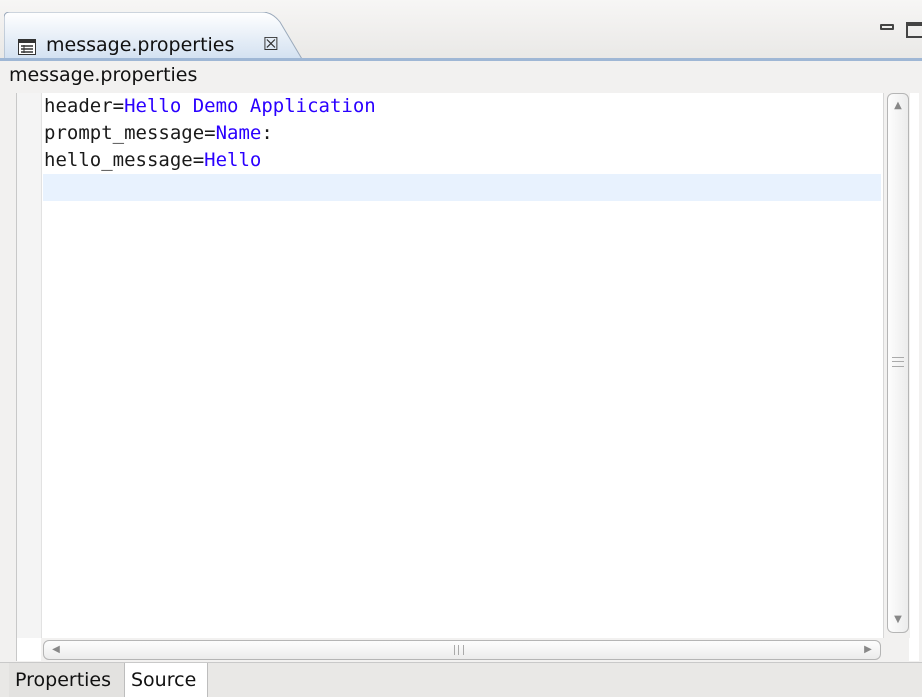  I want to click on tab-source: Source, so click(166, 680).